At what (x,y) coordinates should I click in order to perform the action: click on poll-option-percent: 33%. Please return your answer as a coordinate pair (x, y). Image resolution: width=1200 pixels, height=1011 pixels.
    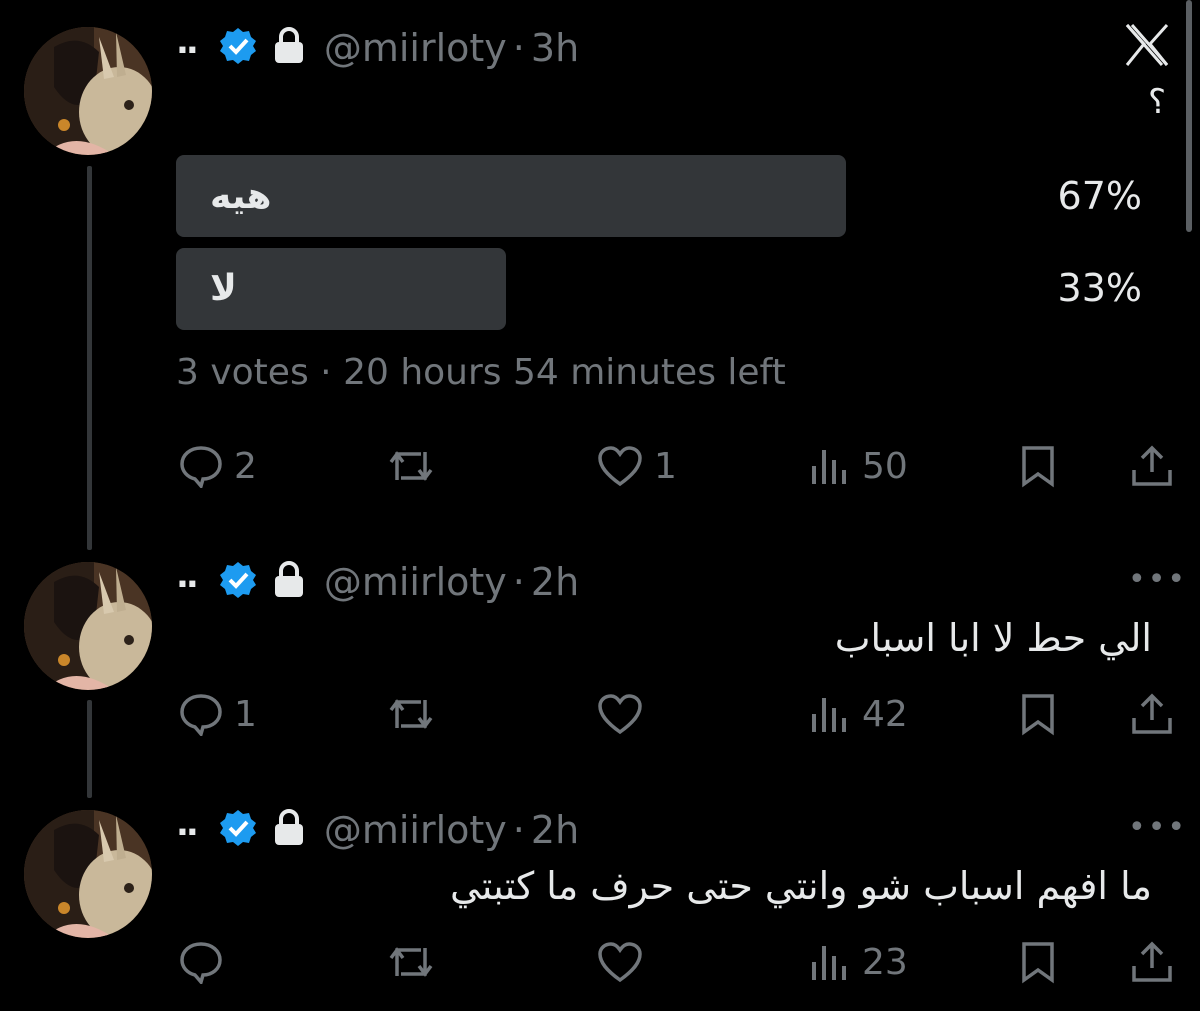
    Looking at the image, I should click on (1099, 288).